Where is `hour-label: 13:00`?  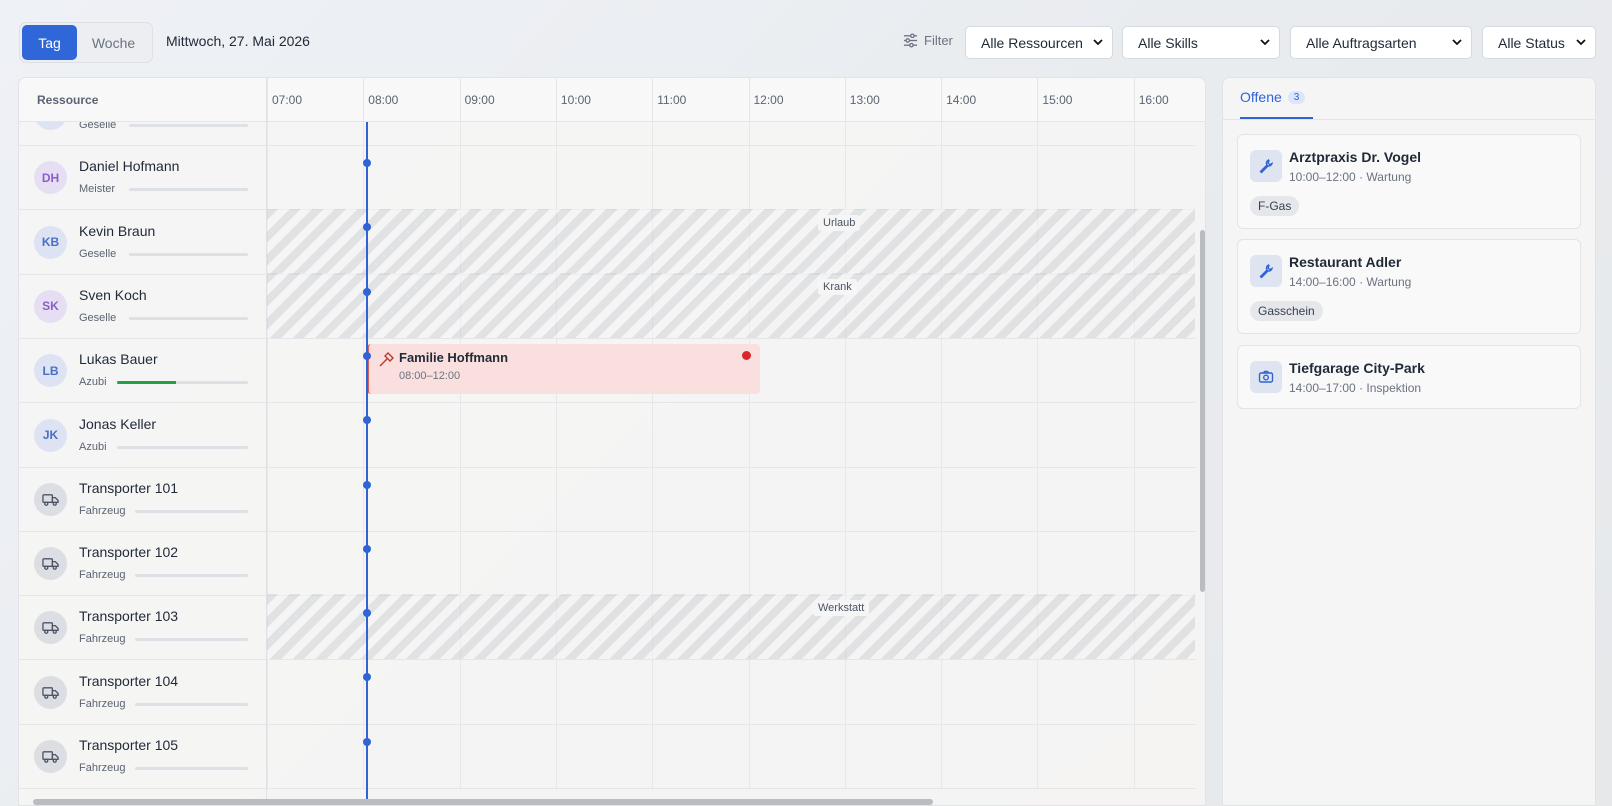
hour-label: 13:00 is located at coordinates (864, 100).